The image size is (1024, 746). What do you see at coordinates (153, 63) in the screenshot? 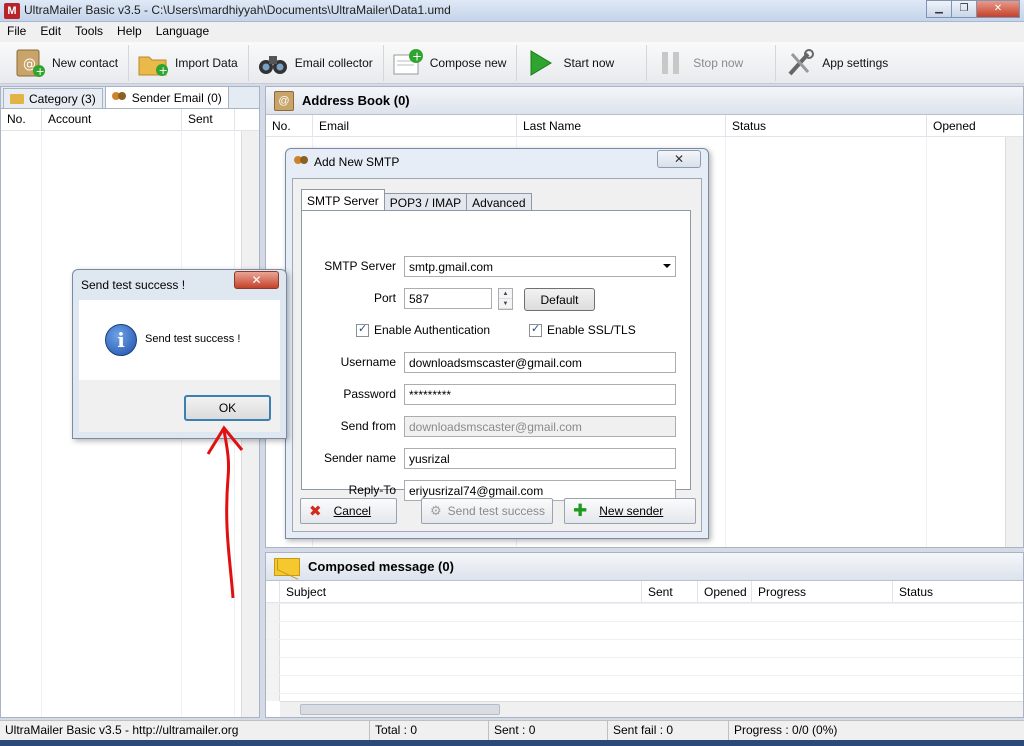
I see `import-folder-icon: +` at bounding box center [153, 63].